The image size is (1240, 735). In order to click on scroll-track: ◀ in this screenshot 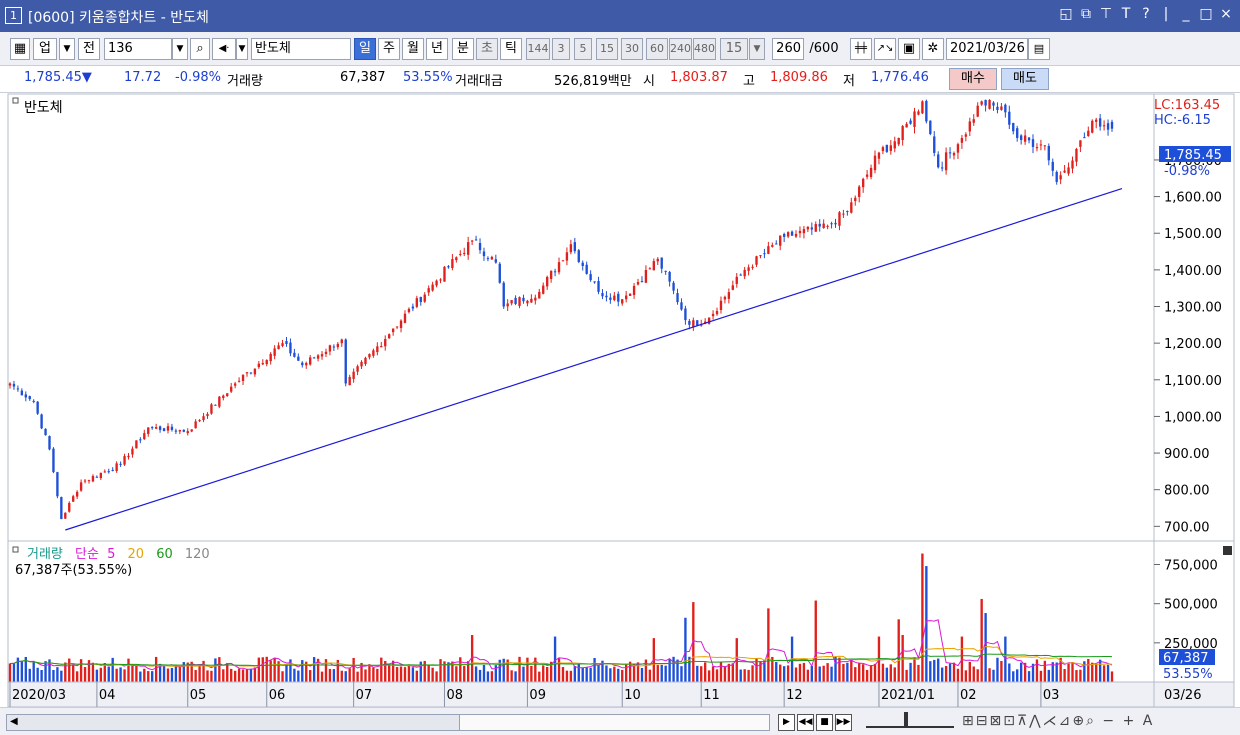, I will do `click(388, 722)`.